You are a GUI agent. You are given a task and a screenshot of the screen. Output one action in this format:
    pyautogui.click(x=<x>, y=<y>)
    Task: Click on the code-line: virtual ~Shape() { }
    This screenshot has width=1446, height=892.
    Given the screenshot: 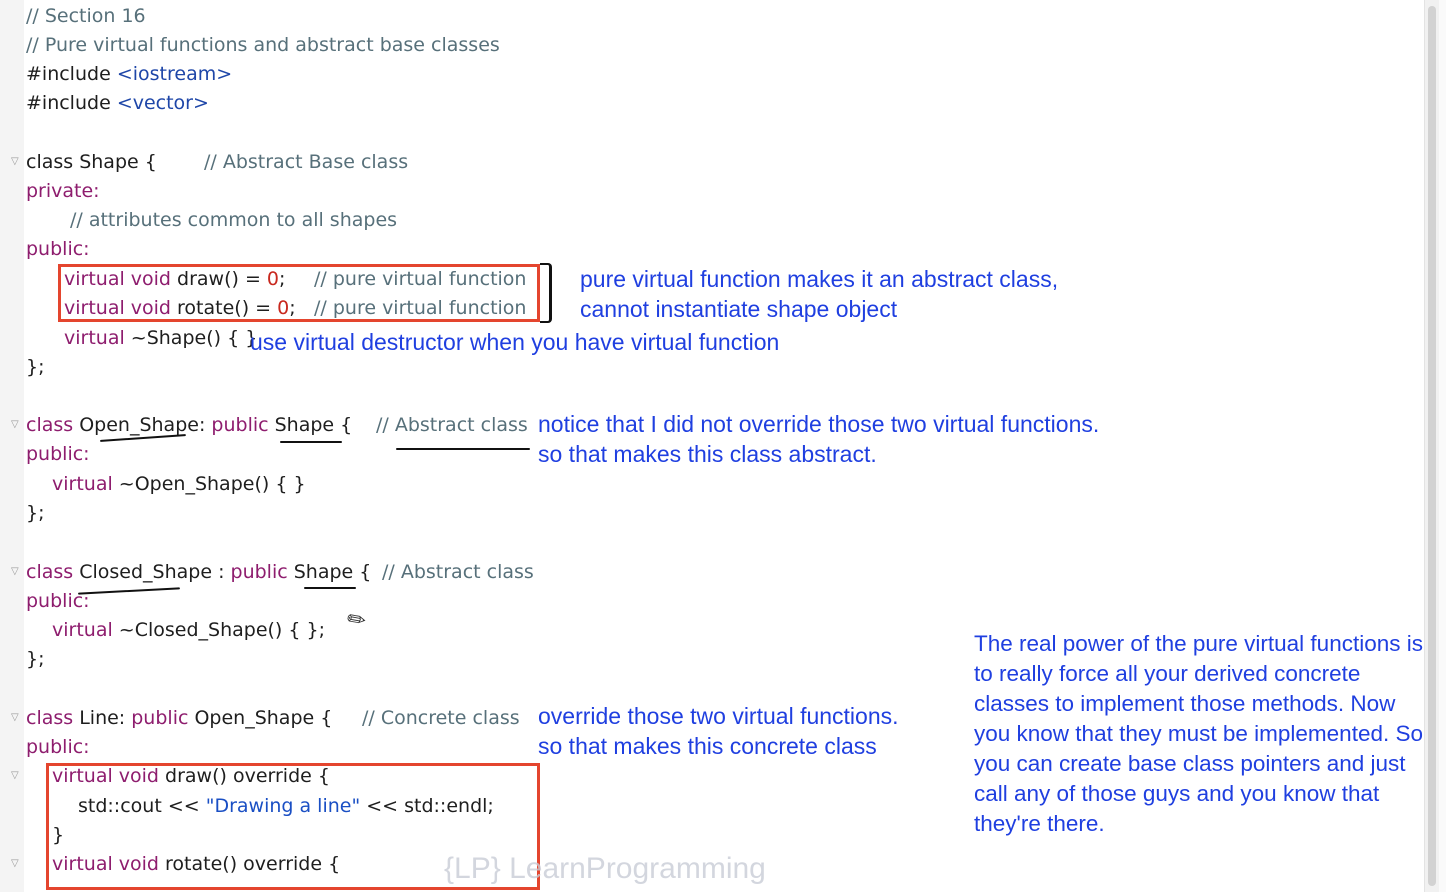 What is the action you would take?
    pyautogui.click(x=160, y=338)
    